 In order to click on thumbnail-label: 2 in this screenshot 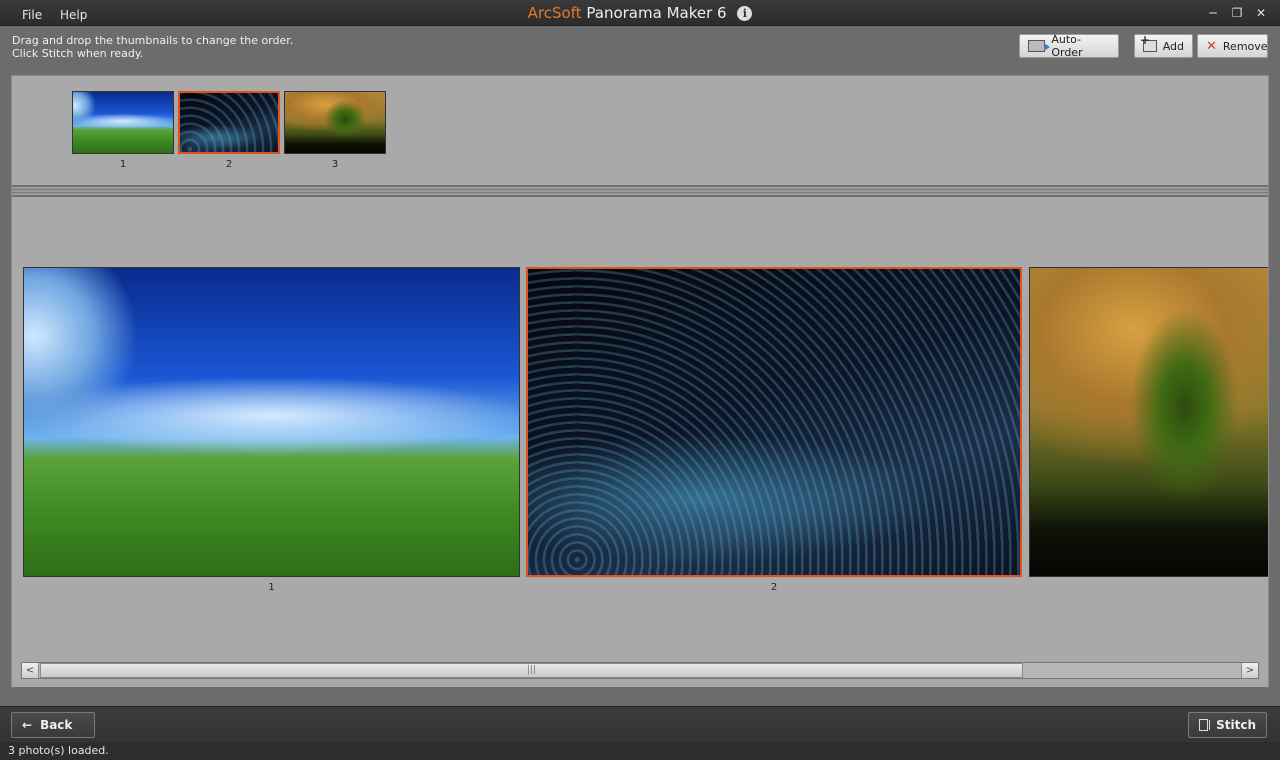, I will do `click(229, 164)`.